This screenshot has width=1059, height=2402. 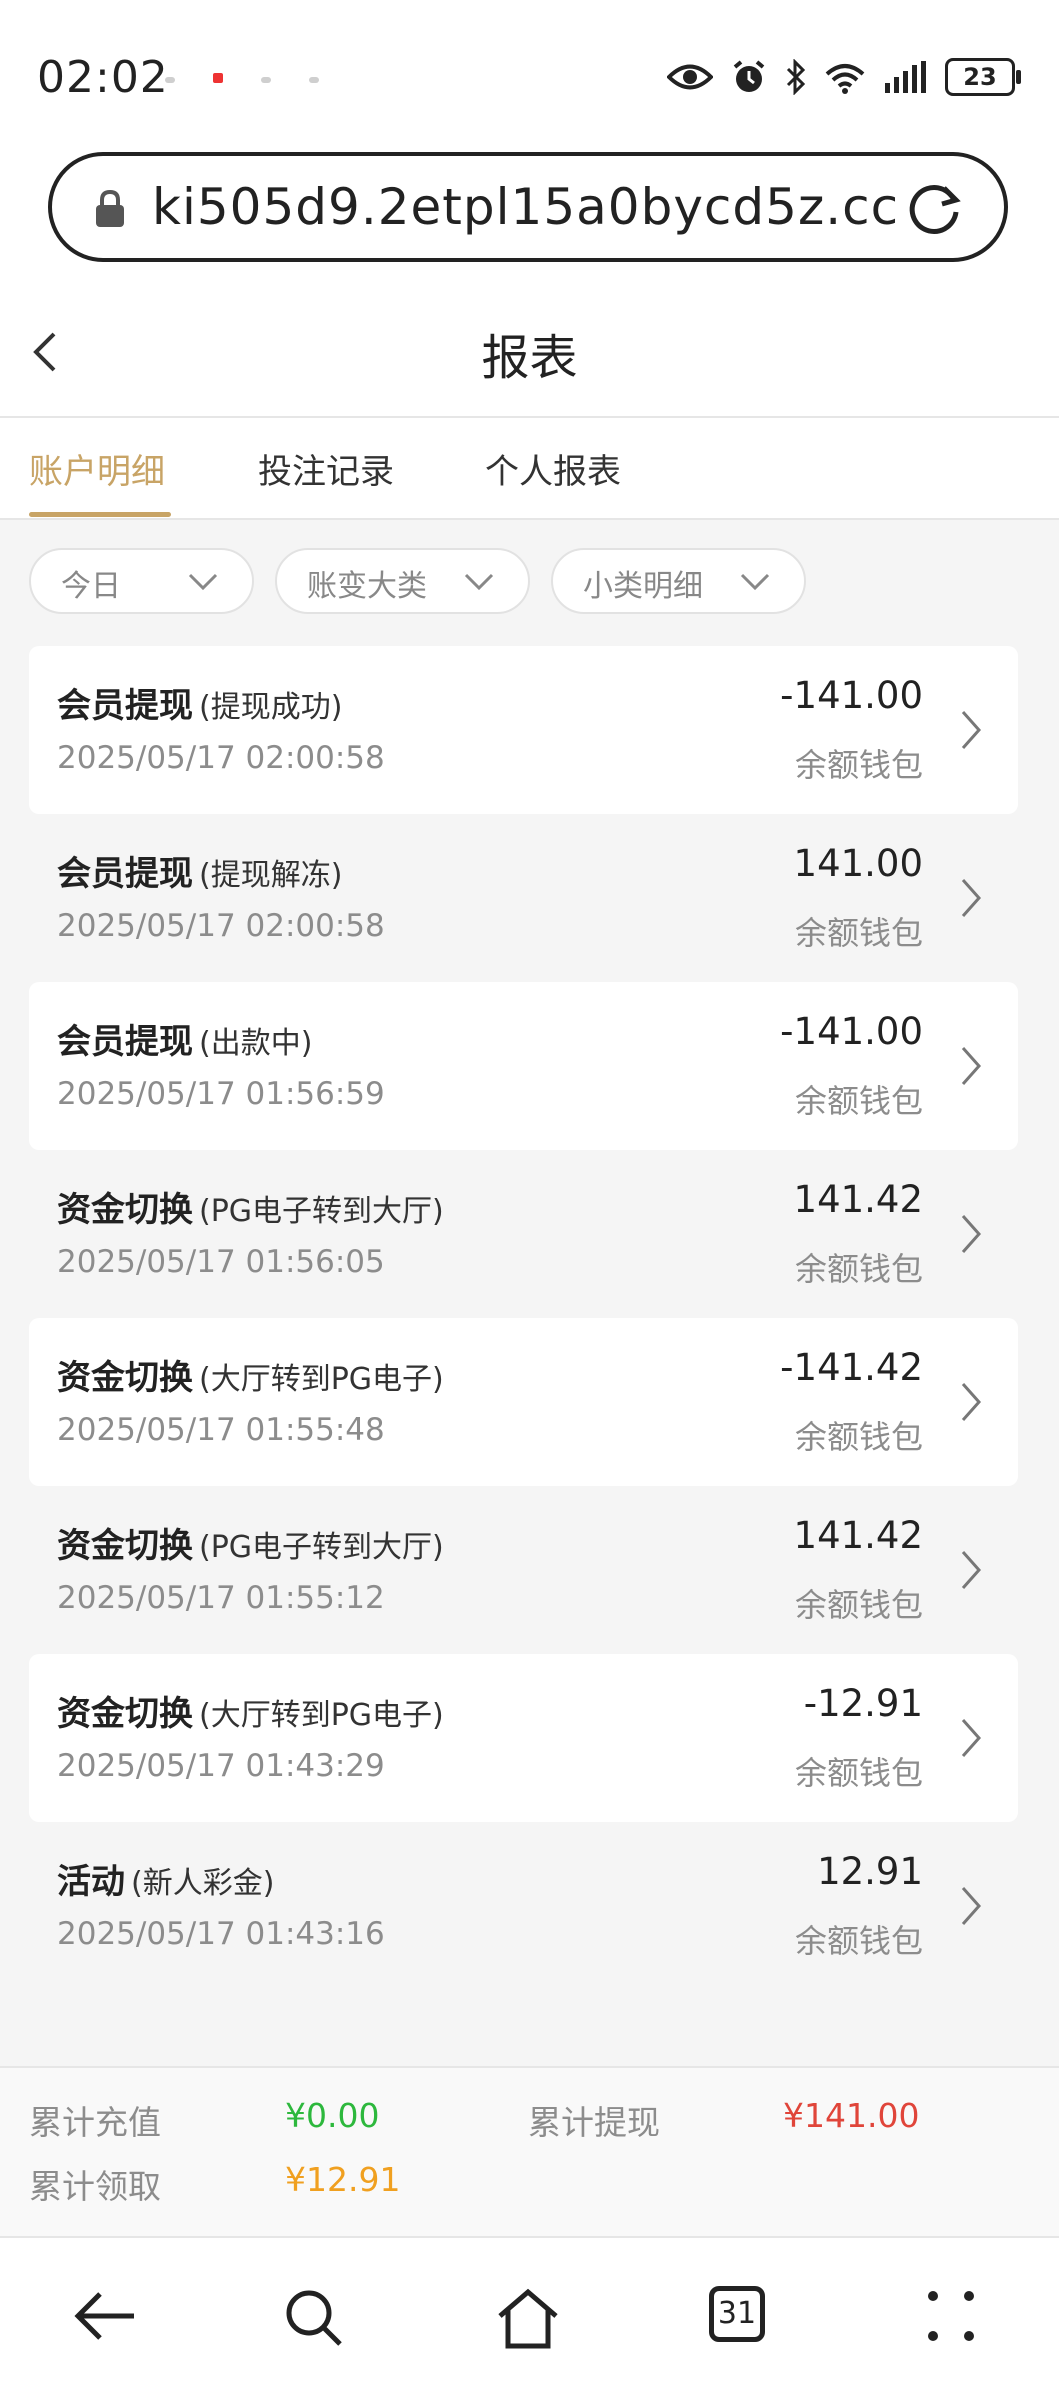 What do you see at coordinates (529, 358) in the screenshot?
I see `page-title: 报表` at bounding box center [529, 358].